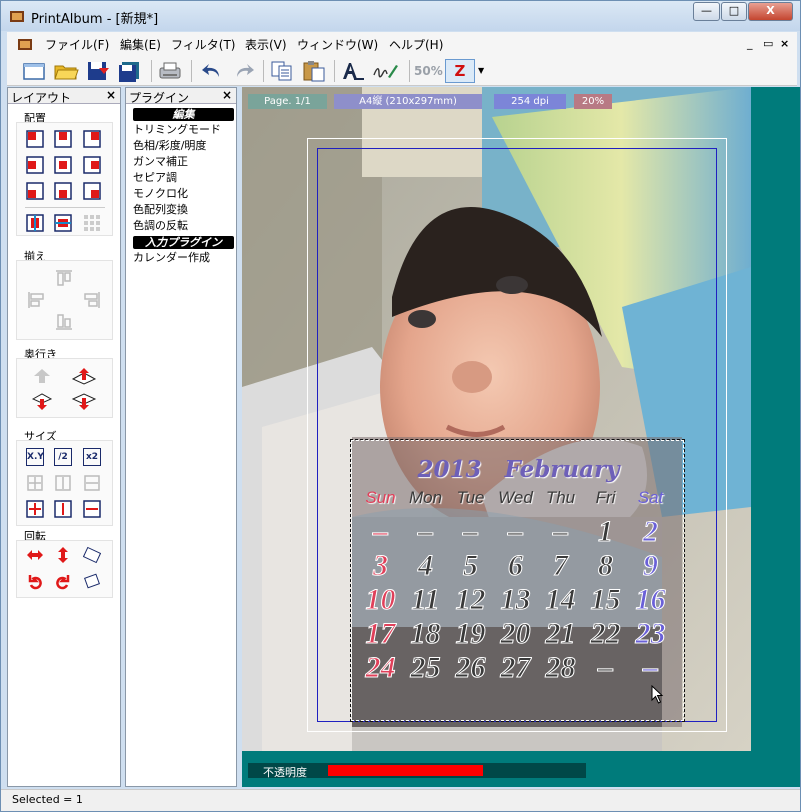  I want to click on text-tool-icon, so click(353, 71).